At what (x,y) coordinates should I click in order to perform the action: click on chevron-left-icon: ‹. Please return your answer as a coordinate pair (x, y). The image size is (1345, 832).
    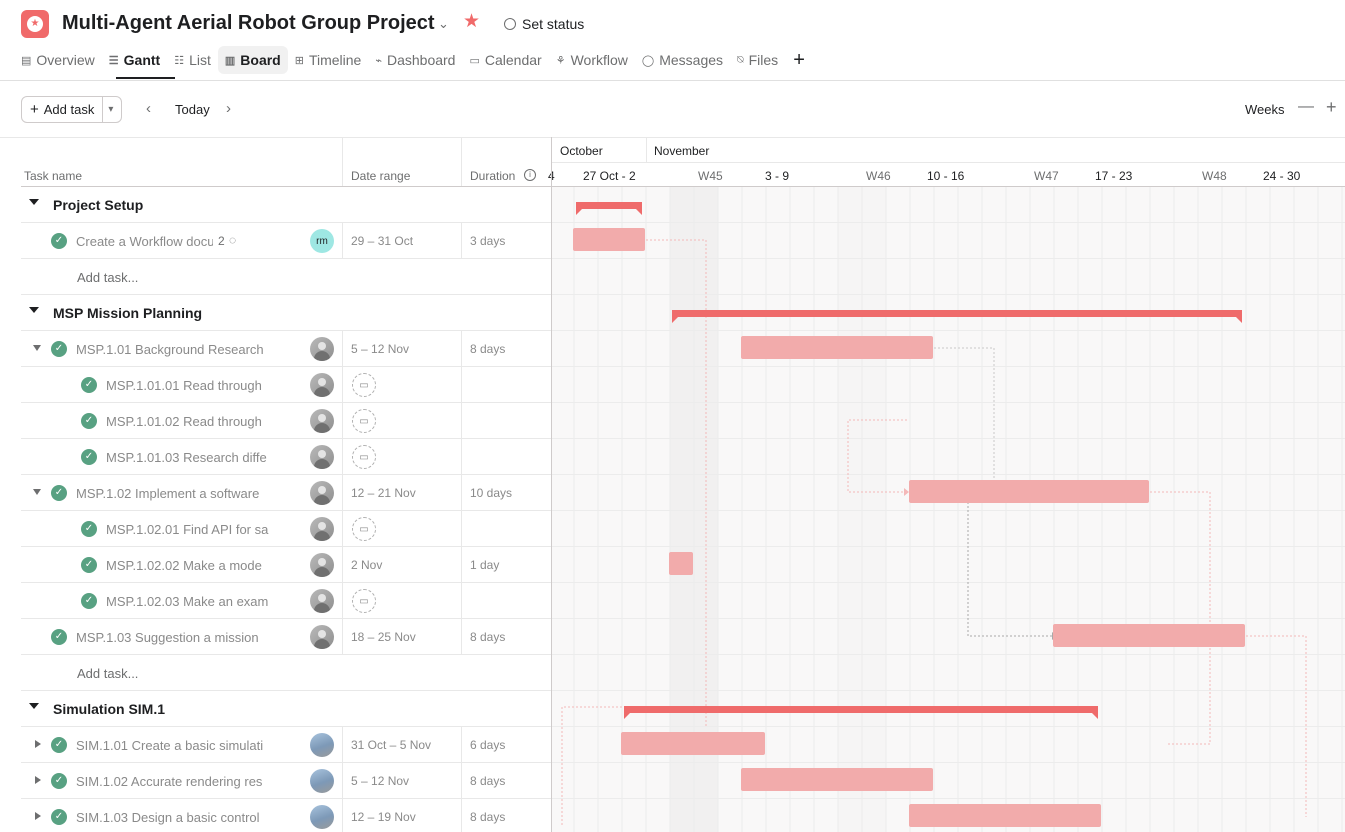
    Looking at the image, I should click on (148, 108).